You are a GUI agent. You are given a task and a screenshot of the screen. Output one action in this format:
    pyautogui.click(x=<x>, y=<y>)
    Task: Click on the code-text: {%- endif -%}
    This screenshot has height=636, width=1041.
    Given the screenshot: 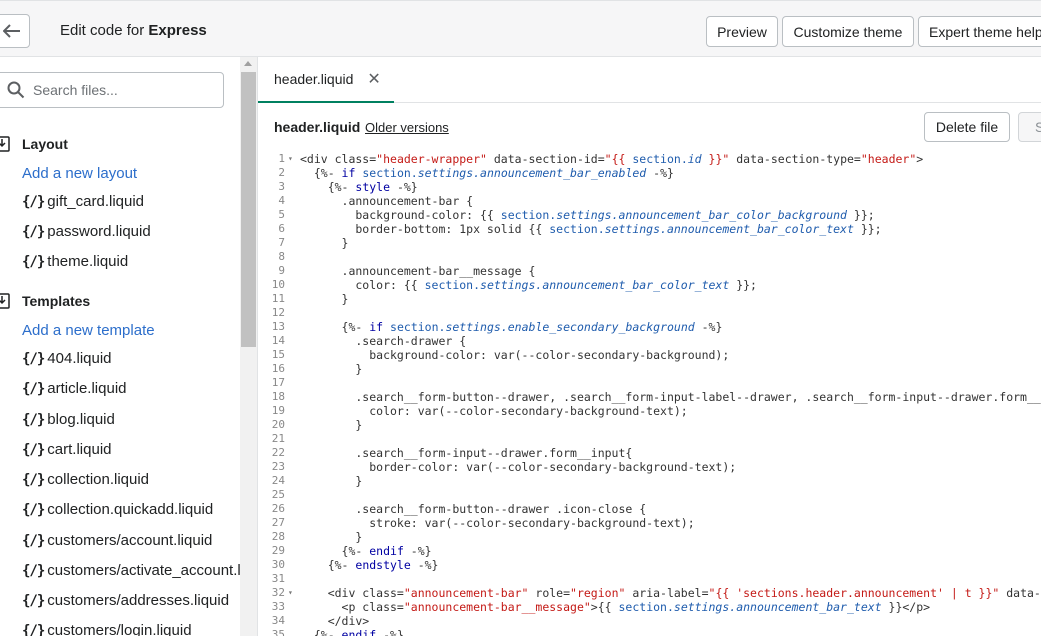 What is the action you would take?
    pyautogui.click(x=352, y=632)
    